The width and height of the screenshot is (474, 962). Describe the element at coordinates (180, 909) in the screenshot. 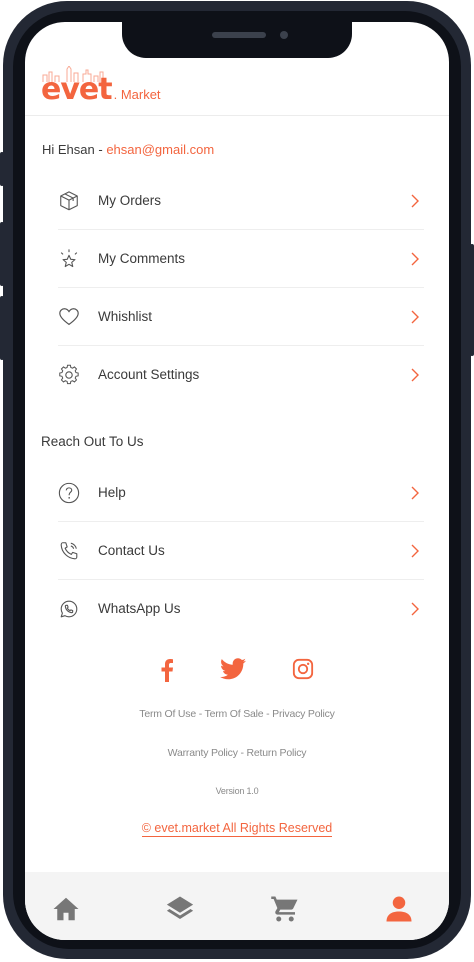

I see `layers-icon` at that location.